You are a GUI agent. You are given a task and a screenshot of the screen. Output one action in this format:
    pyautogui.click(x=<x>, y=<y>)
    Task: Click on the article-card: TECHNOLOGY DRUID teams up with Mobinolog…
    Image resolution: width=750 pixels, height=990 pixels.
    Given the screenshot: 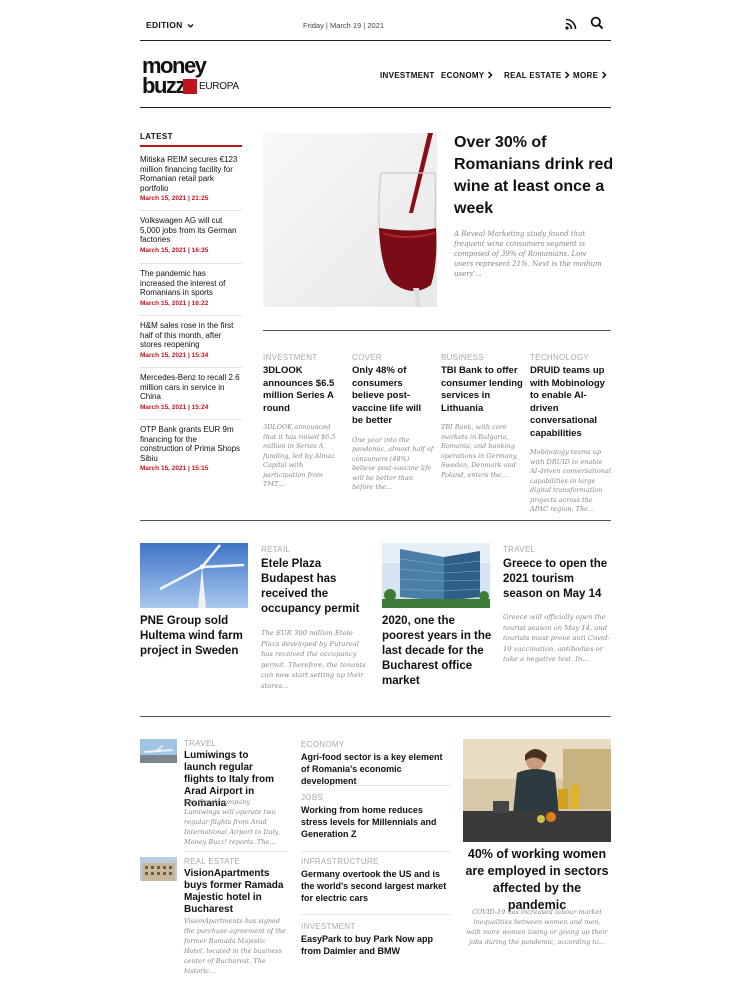 What is the action you would take?
    pyautogui.click(x=571, y=434)
    